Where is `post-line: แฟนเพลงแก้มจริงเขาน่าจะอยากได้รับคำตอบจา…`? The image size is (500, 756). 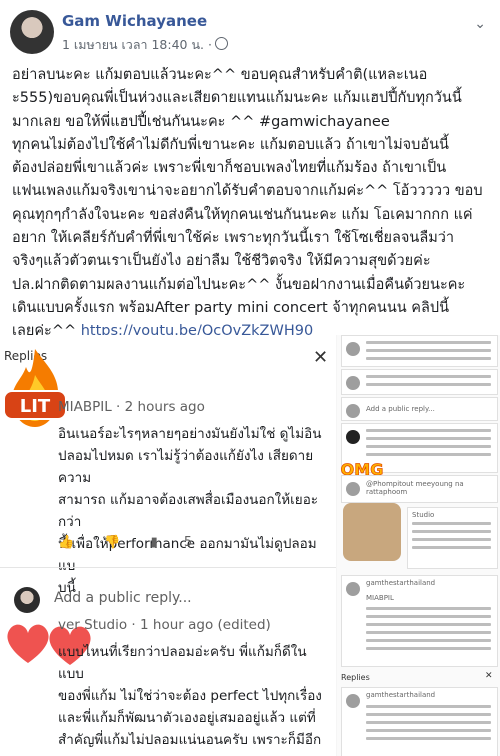
post-line: แฟนเพลงแก้มจริงเขาน่าจะอยากได้รับคำตอบจา… is located at coordinates (247, 191).